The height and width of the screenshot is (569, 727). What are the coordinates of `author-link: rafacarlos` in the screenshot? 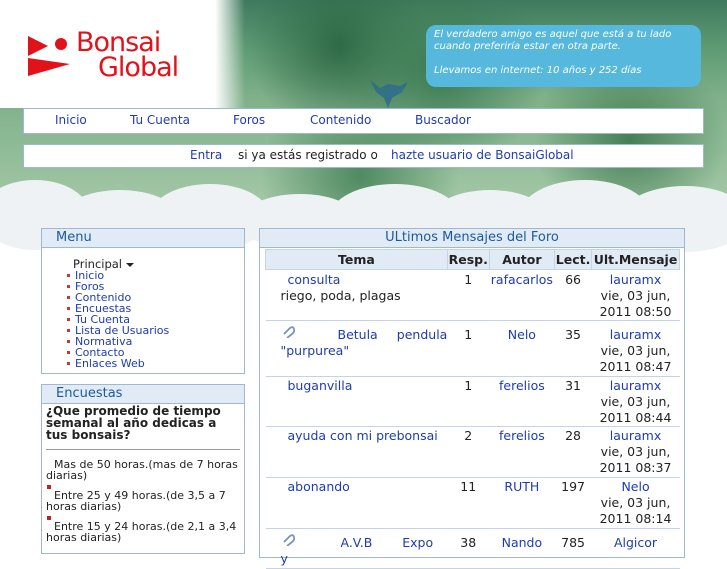 It's located at (522, 295).